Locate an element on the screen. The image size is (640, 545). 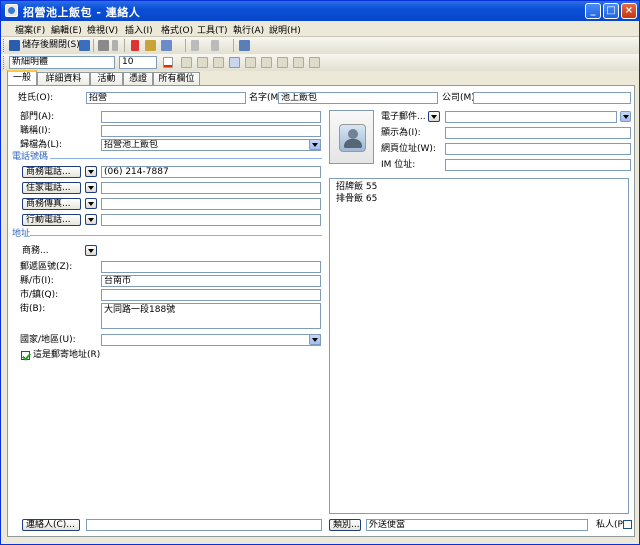
display-as-label: 顯示為(I): is located at coordinates (401, 133).